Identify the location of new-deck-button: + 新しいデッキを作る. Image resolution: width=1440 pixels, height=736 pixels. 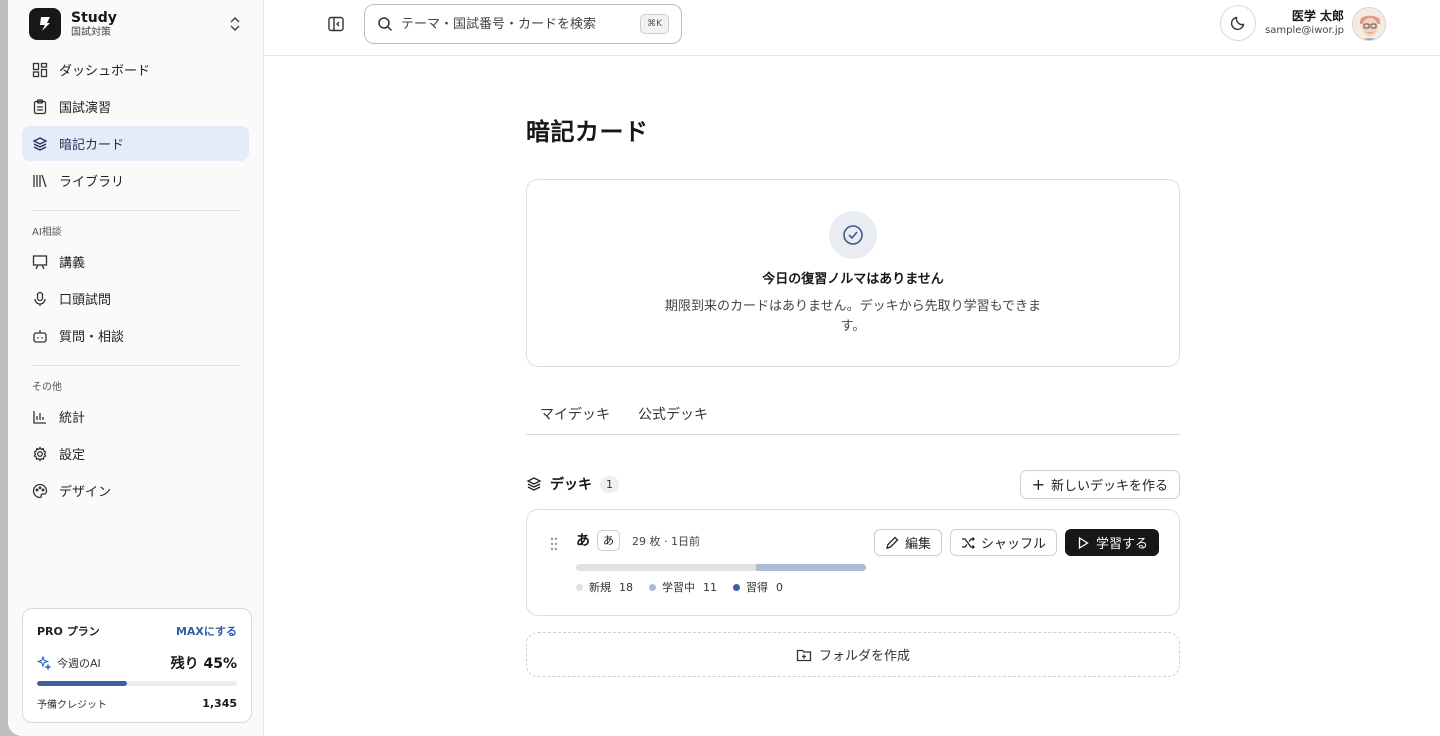
(1099, 484).